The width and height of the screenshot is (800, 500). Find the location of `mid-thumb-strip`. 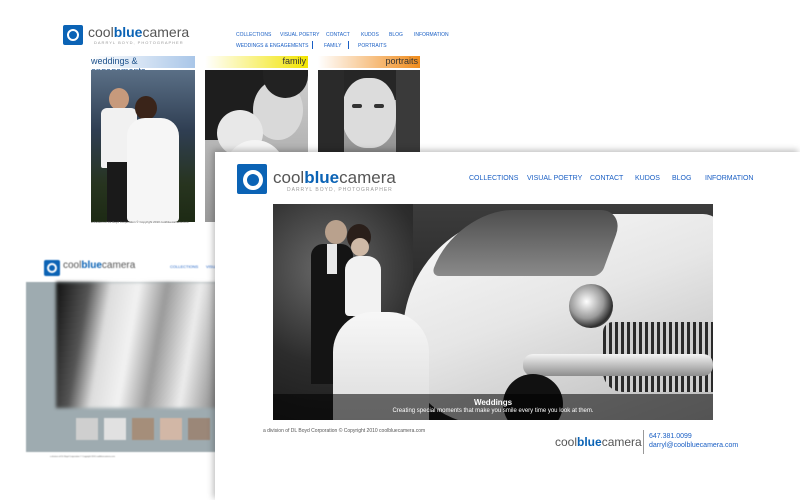

mid-thumb-strip is located at coordinates (148, 431).